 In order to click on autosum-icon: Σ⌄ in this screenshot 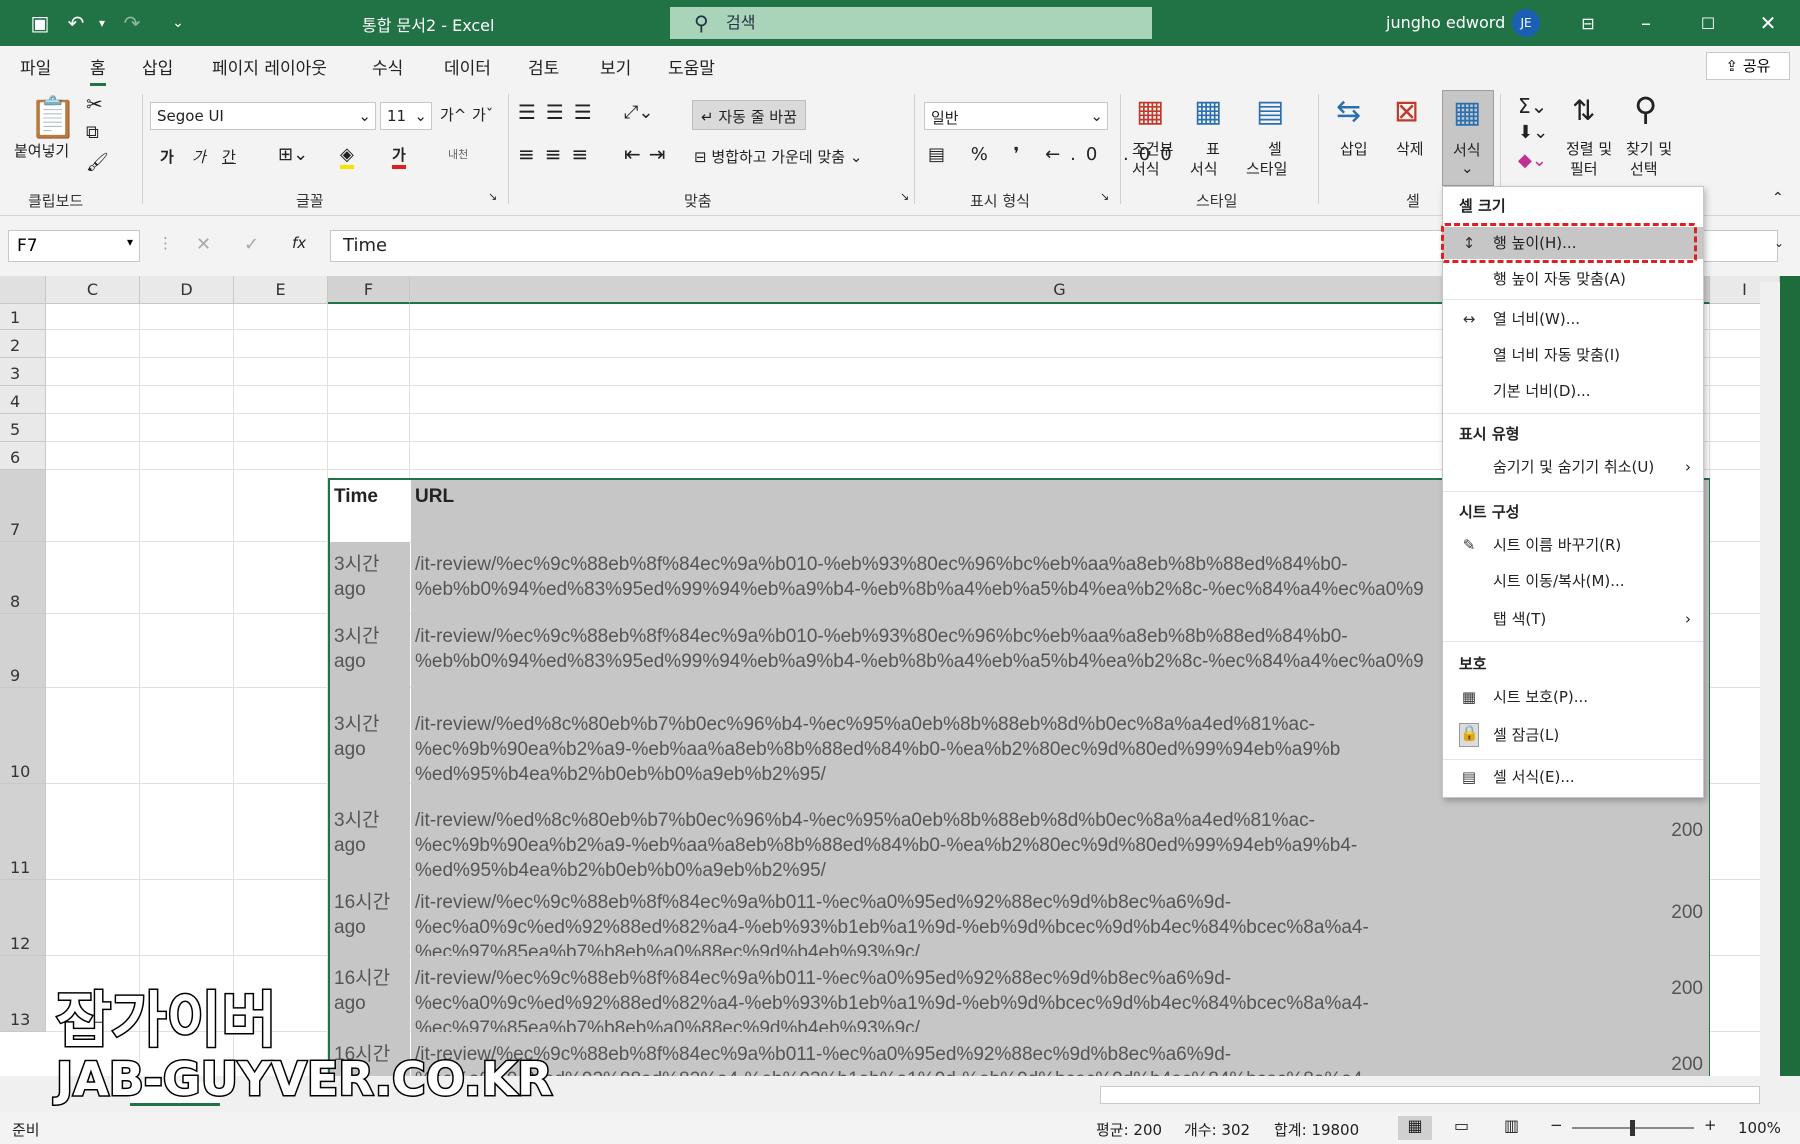, I will do `click(1532, 106)`.